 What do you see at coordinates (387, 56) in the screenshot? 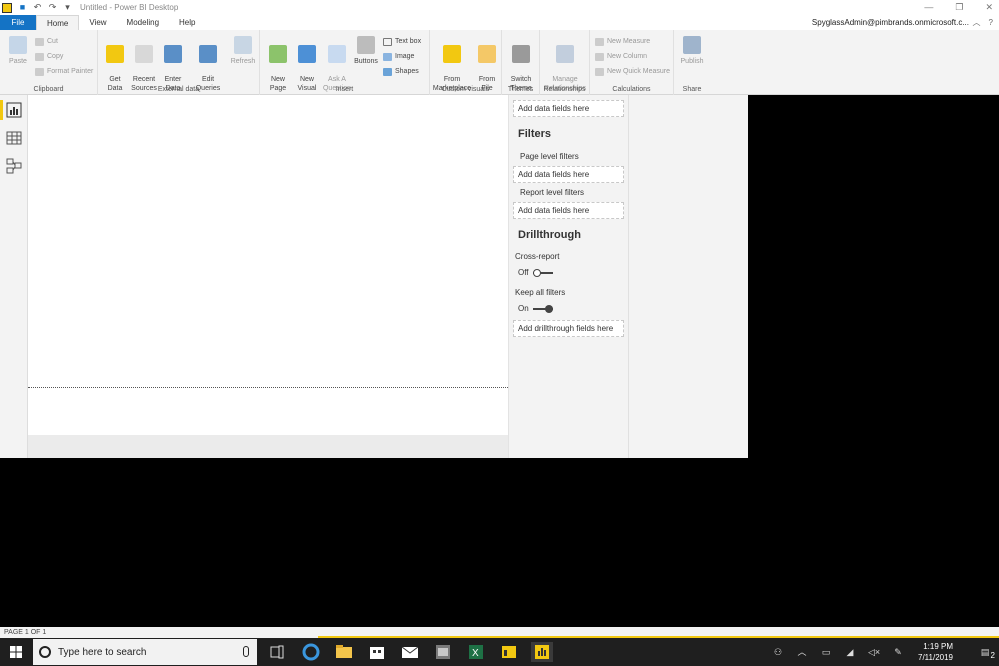
I see `image-icon` at bounding box center [387, 56].